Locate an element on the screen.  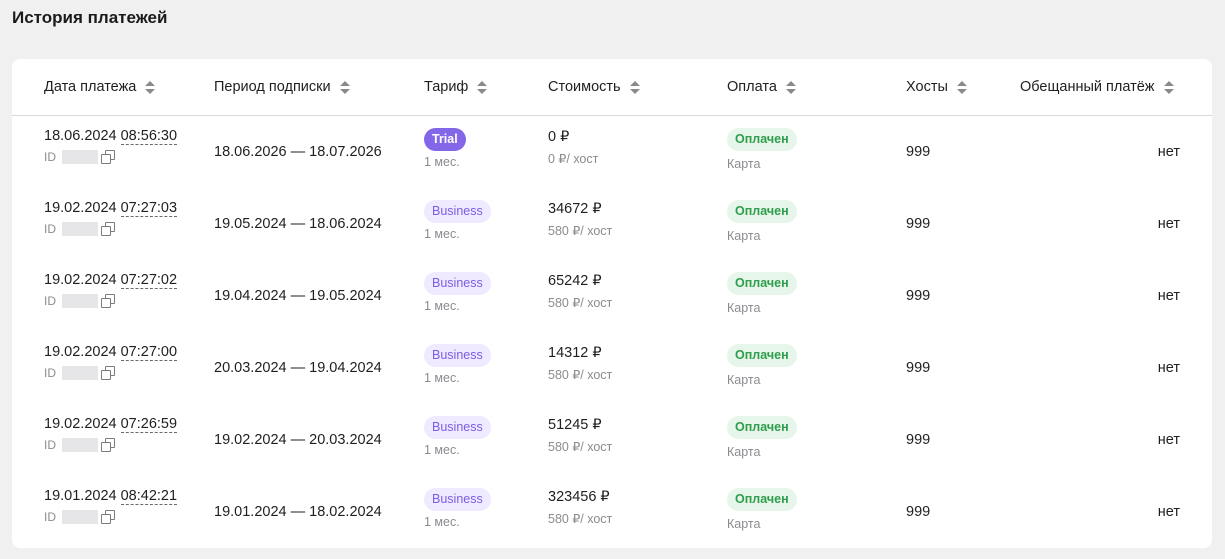
payment-date-cell: 18.06.2024 08:56:30 ID is located at coordinates (111, 146).